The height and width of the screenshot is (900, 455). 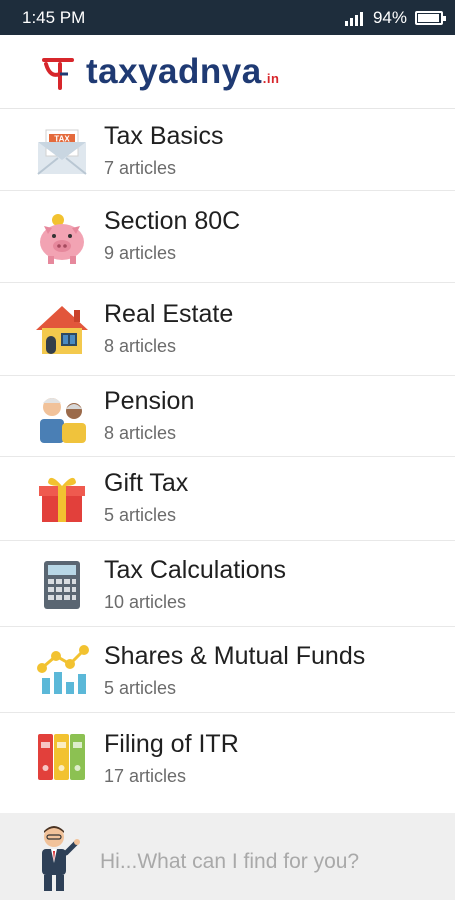 What do you see at coordinates (62, 585) in the screenshot?
I see `calculator-icon` at bounding box center [62, 585].